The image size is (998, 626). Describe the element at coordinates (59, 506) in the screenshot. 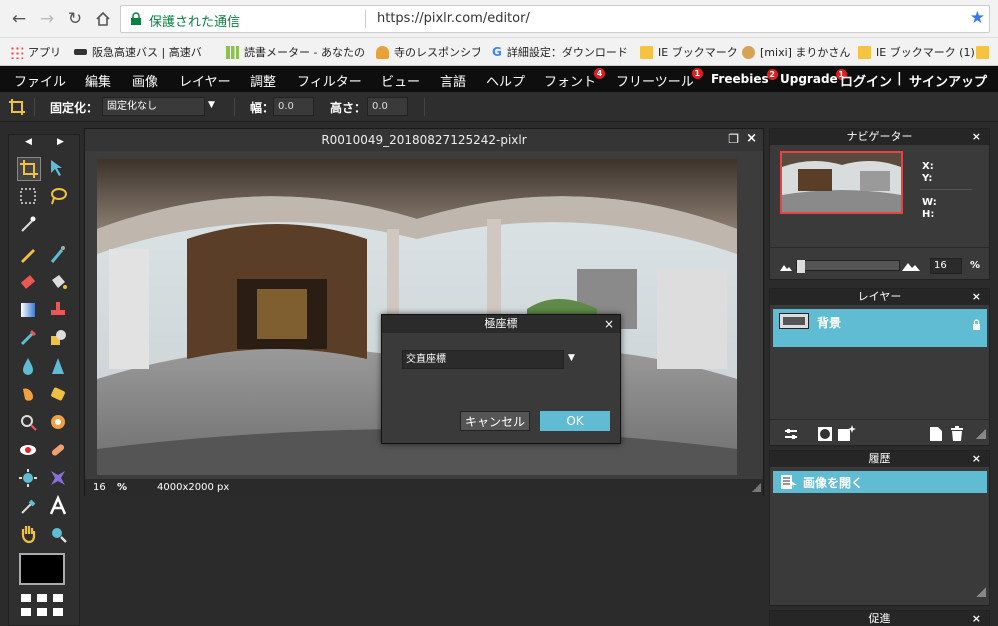

I see `type-tool` at that location.